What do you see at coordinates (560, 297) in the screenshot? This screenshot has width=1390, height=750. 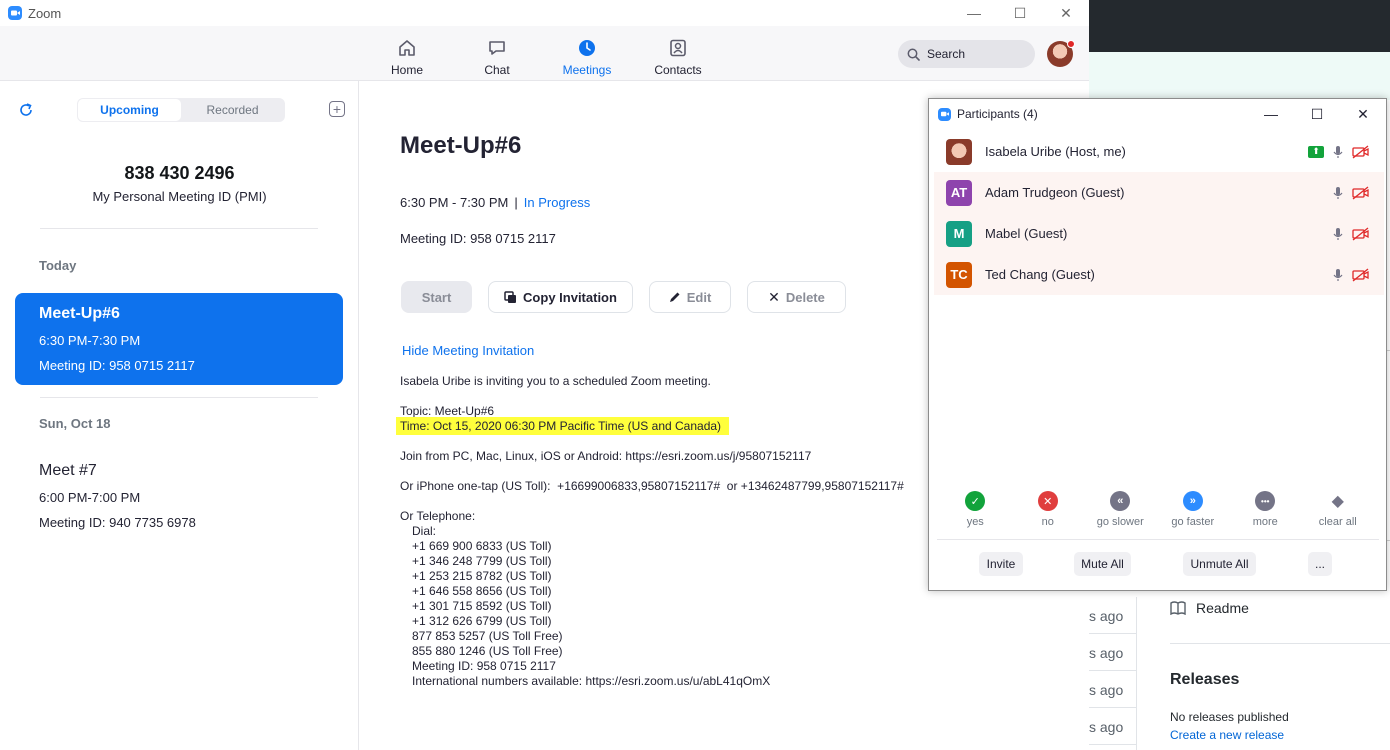 I see `copy-invitation-button: Copy Invitation` at bounding box center [560, 297].